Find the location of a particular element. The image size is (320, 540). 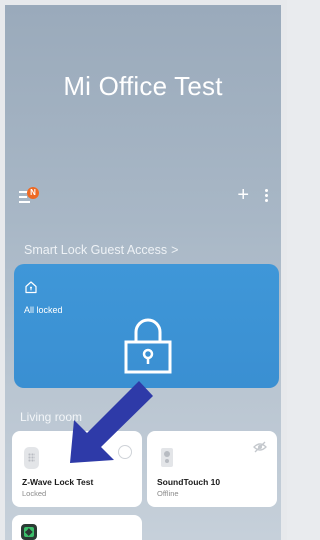

door-lock-icon is located at coordinates (31, 458).